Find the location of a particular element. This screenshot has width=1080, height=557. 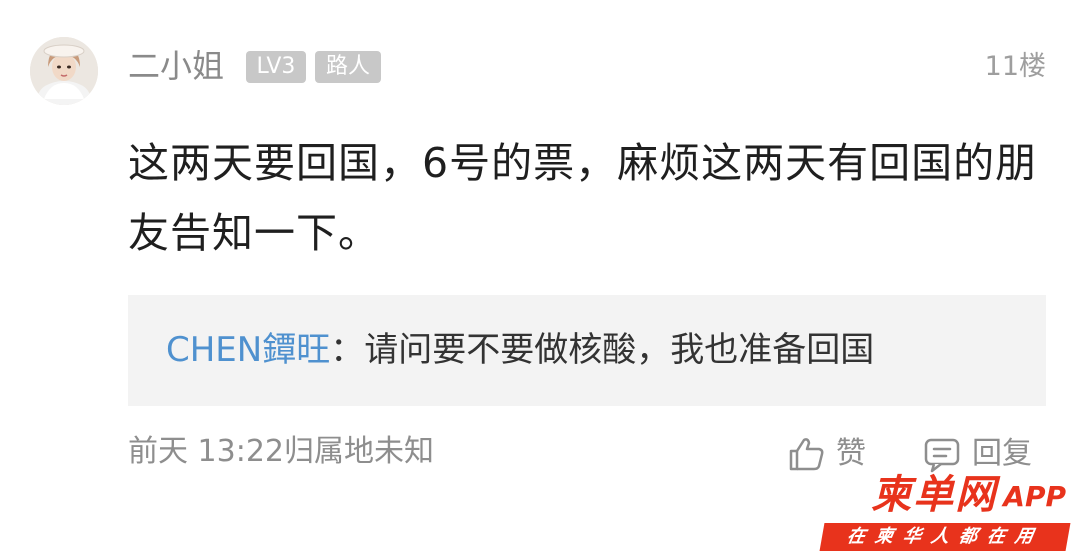

watermark-slogan: 在柬华人都在用 is located at coordinates (945, 537).